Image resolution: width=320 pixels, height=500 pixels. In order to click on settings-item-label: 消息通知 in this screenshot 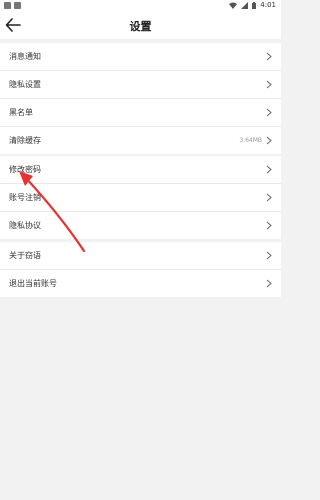, I will do `click(25, 56)`.